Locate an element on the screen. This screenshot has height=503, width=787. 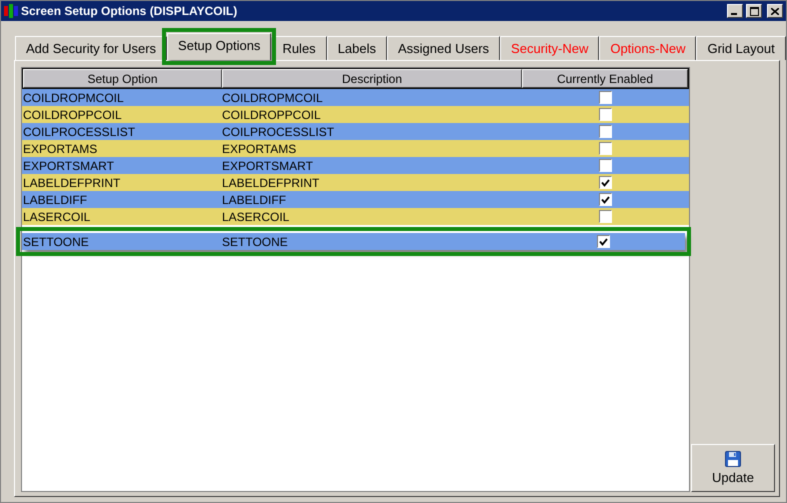
table-row: COILDROPPCOIL COILDROPPCOIL is located at coordinates (355, 114).